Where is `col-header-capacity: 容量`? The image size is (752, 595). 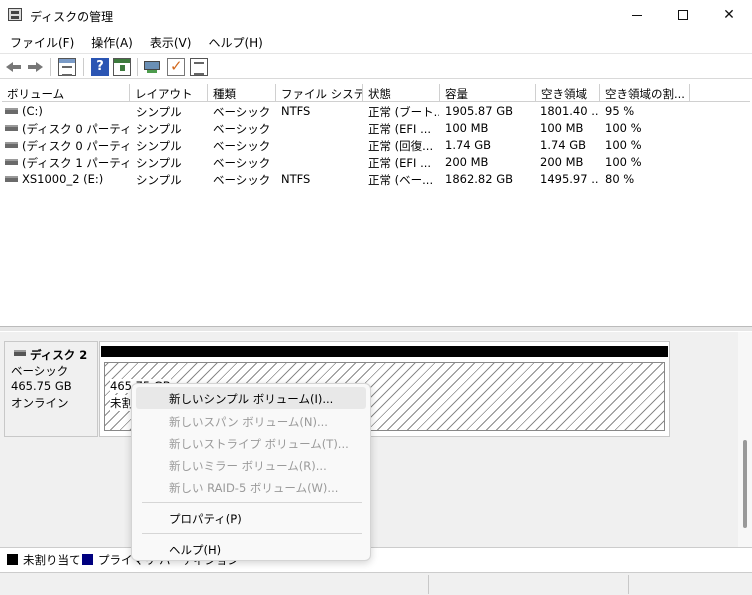
col-header-capacity: 容量 is located at coordinates (488, 93).